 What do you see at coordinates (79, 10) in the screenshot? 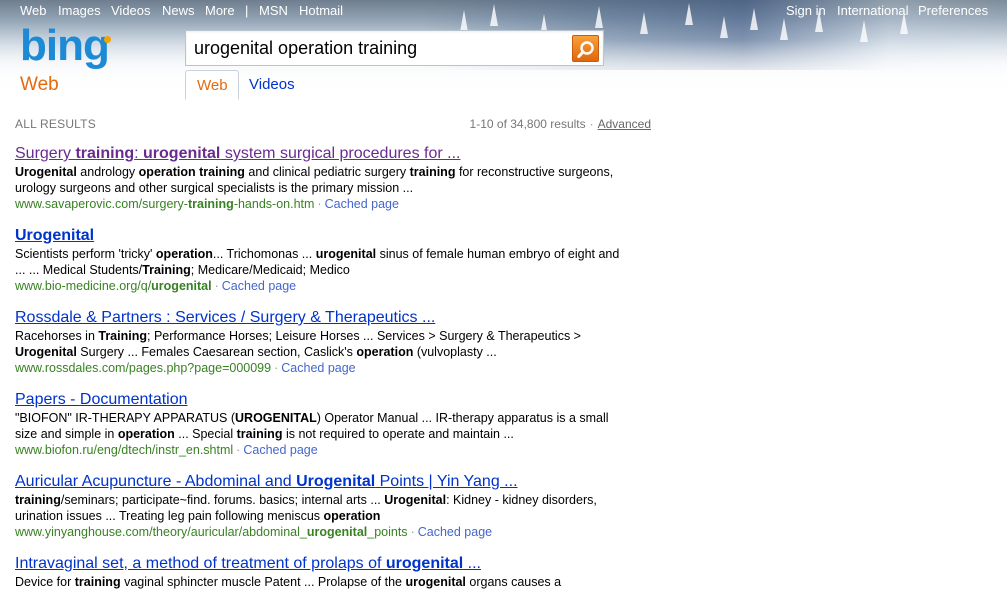
I see `topnav-images: Images` at bounding box center [79, 10].